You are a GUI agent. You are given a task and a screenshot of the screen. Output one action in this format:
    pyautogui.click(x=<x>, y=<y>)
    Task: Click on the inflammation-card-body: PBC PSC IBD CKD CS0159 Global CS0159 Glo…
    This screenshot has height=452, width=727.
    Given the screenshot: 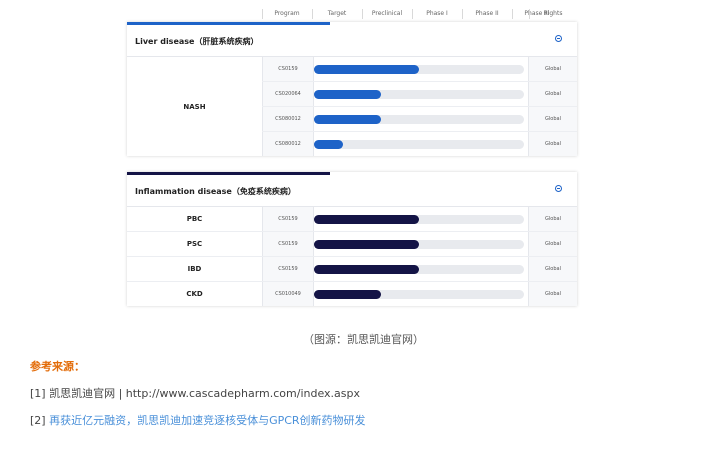 What is the action you would take?
    pyautogui.click(x=352, y=256)
    